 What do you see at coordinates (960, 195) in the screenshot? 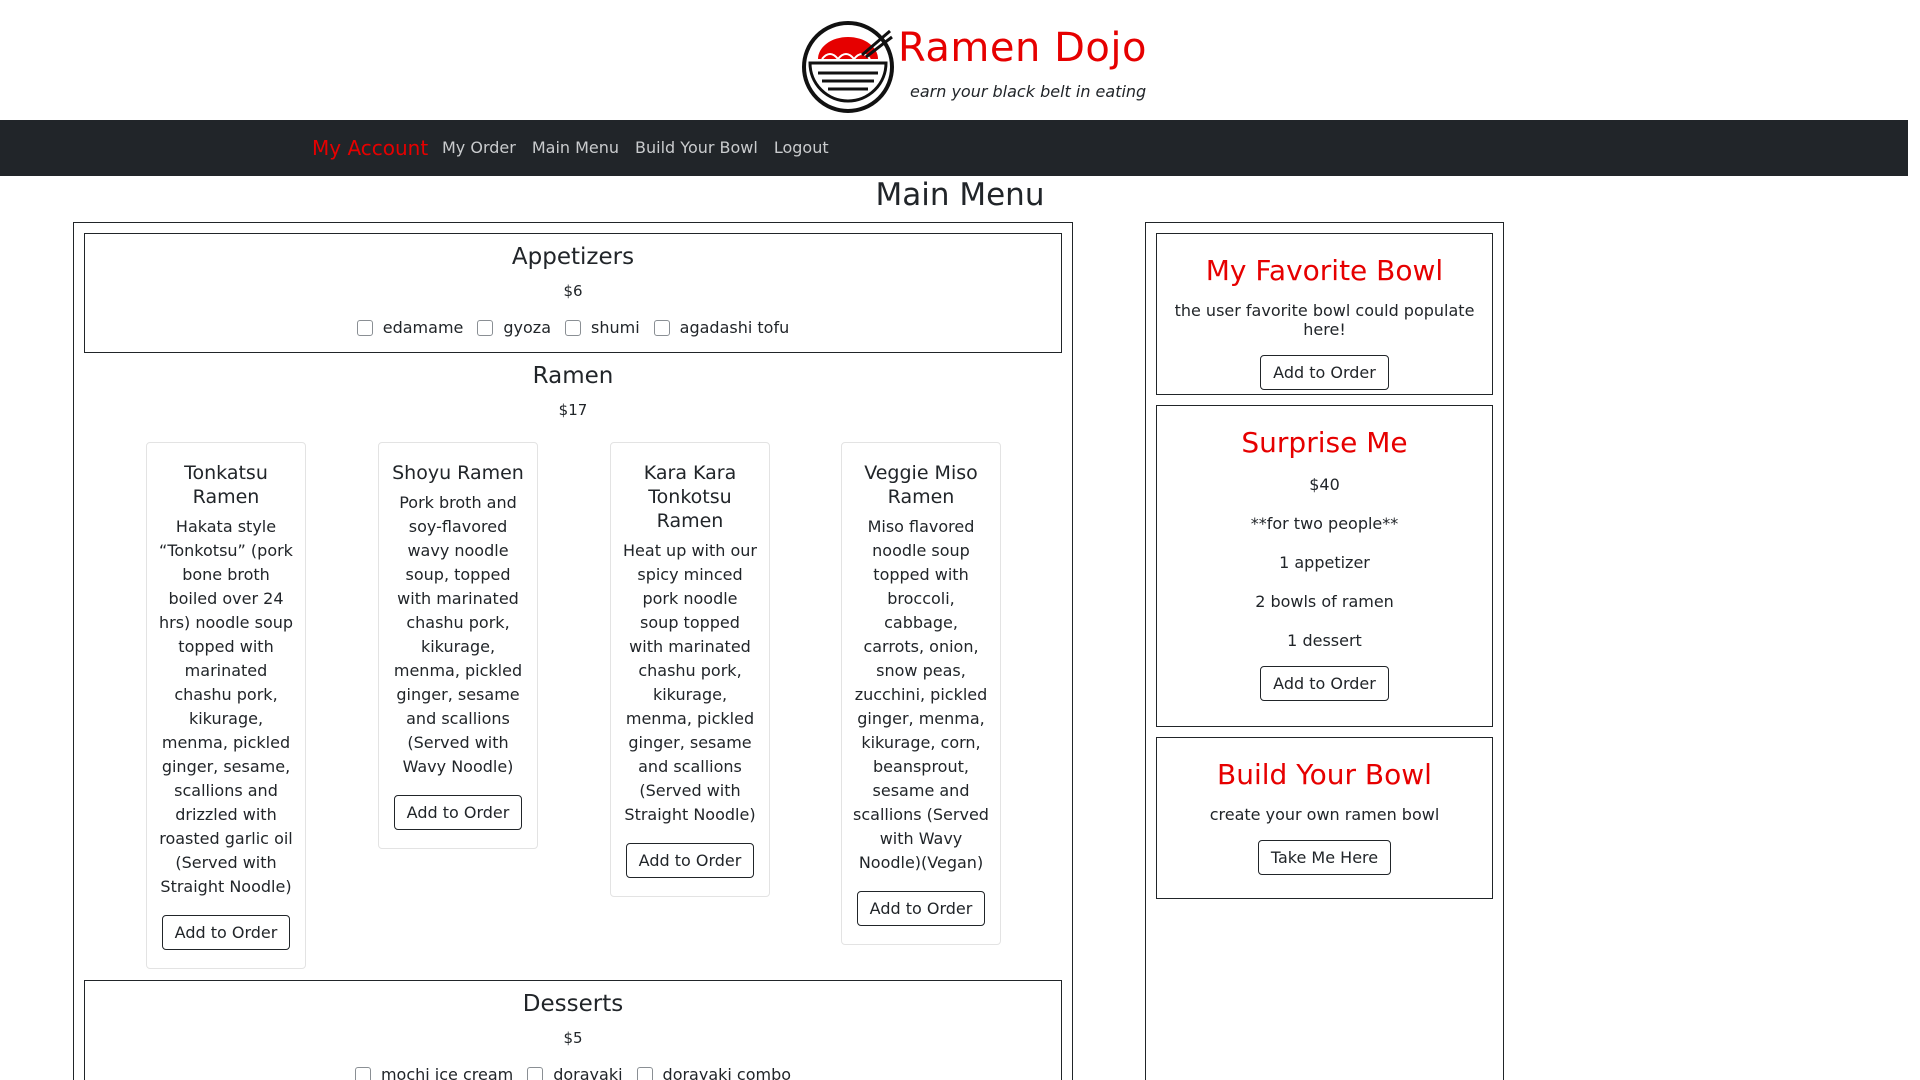
I see `page-title: Main Menu` at bounding box center [960, 195].